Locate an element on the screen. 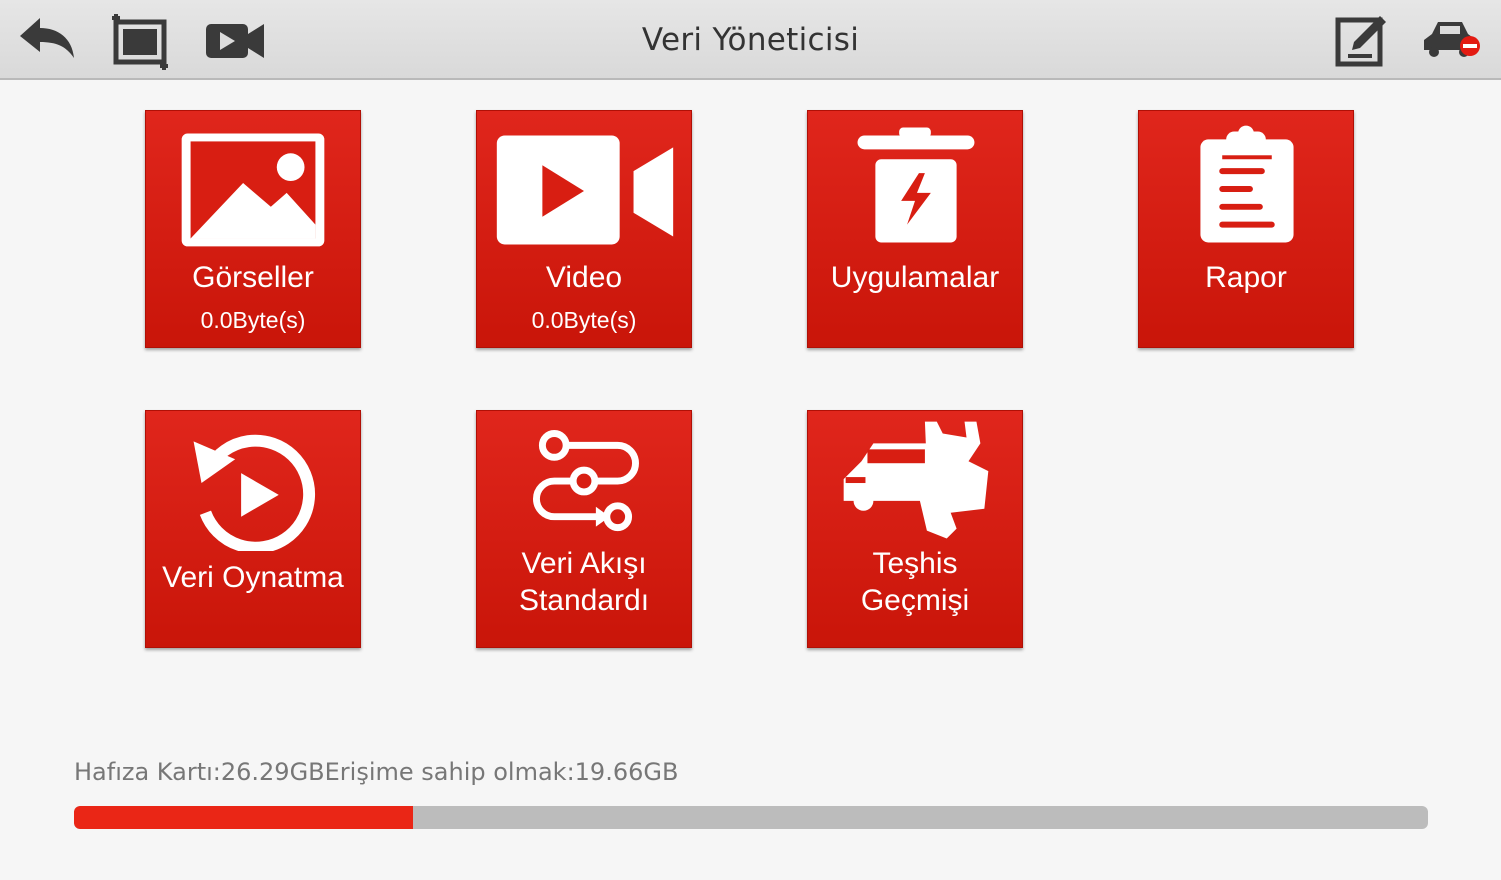  video-camera-icon is located at coordinates (584, 186).